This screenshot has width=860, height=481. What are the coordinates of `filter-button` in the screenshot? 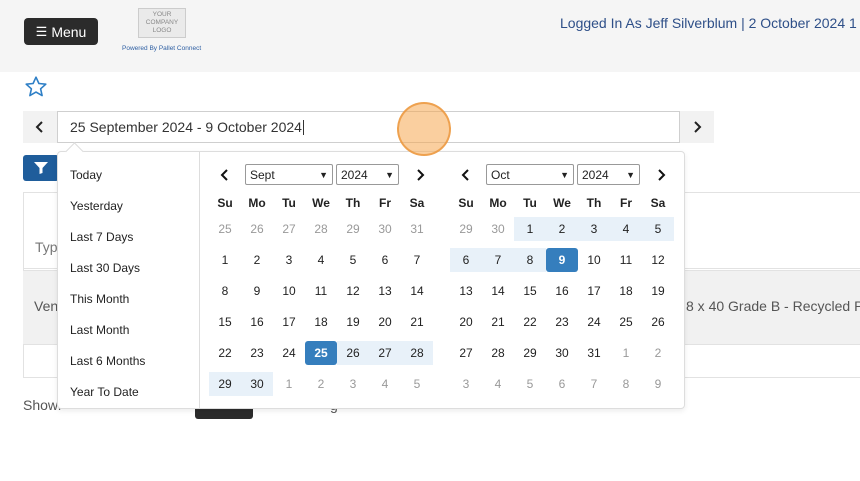 It's located at (41, 168).